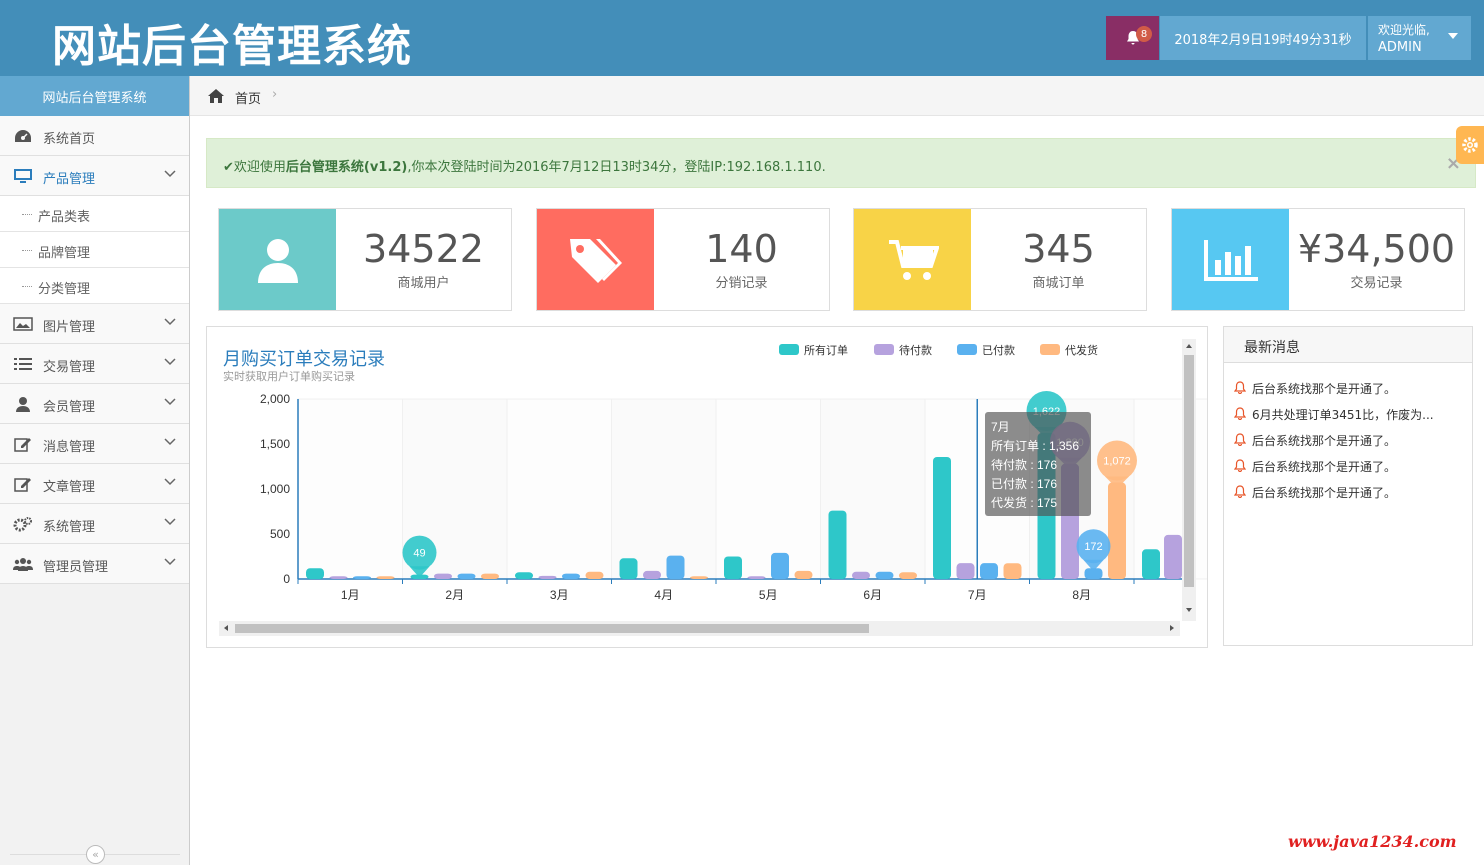 This screenshot has height=865, width=1484. What do you see at coordinates (1144, 34) in the screenshot?
I see `notification-count-badge: 8` at bounding box center [1144, 34].